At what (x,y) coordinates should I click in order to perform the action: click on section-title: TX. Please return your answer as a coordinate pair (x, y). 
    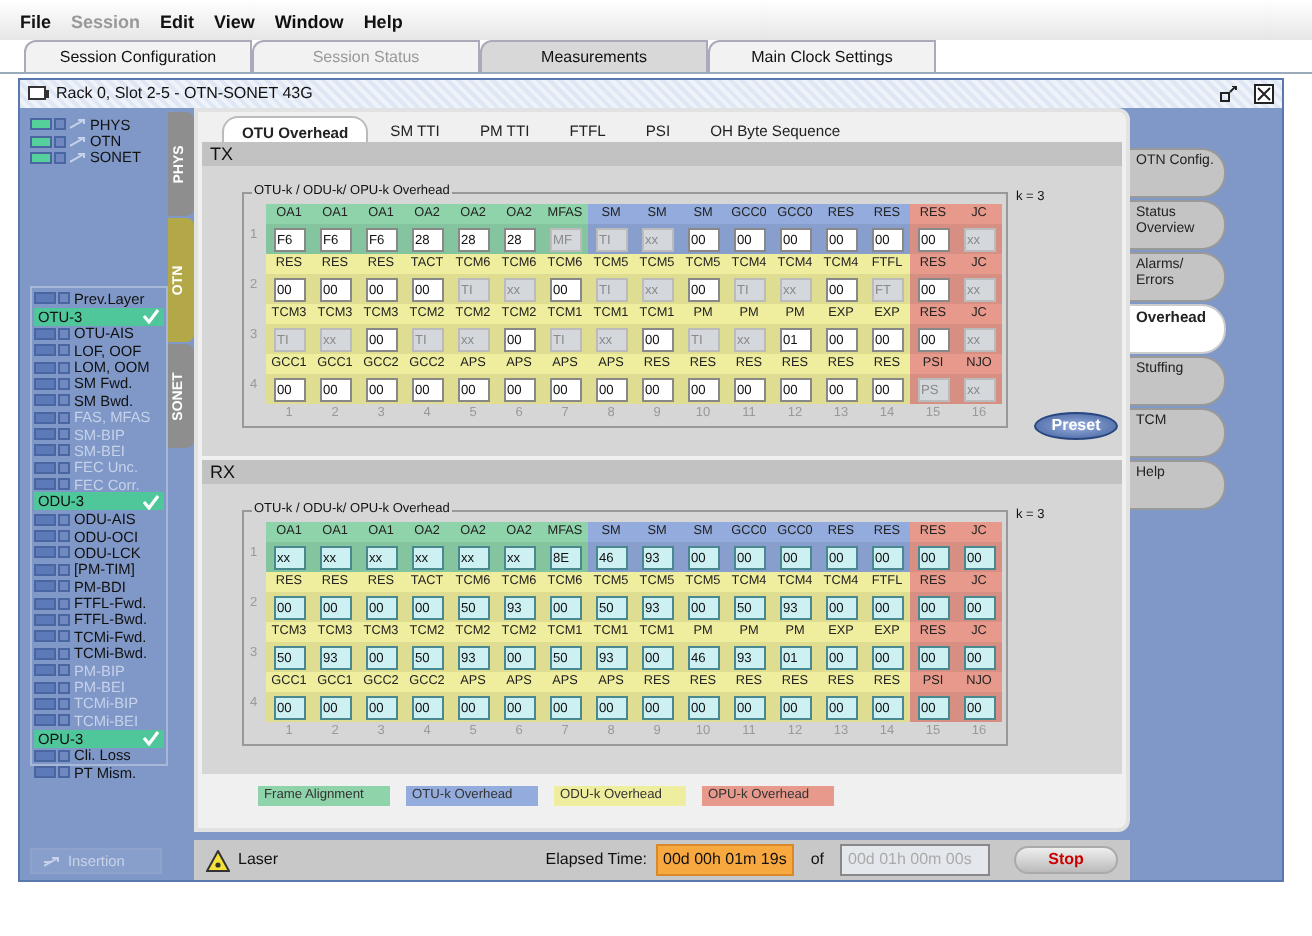
    Looking at the image, I should click on (662, 154).